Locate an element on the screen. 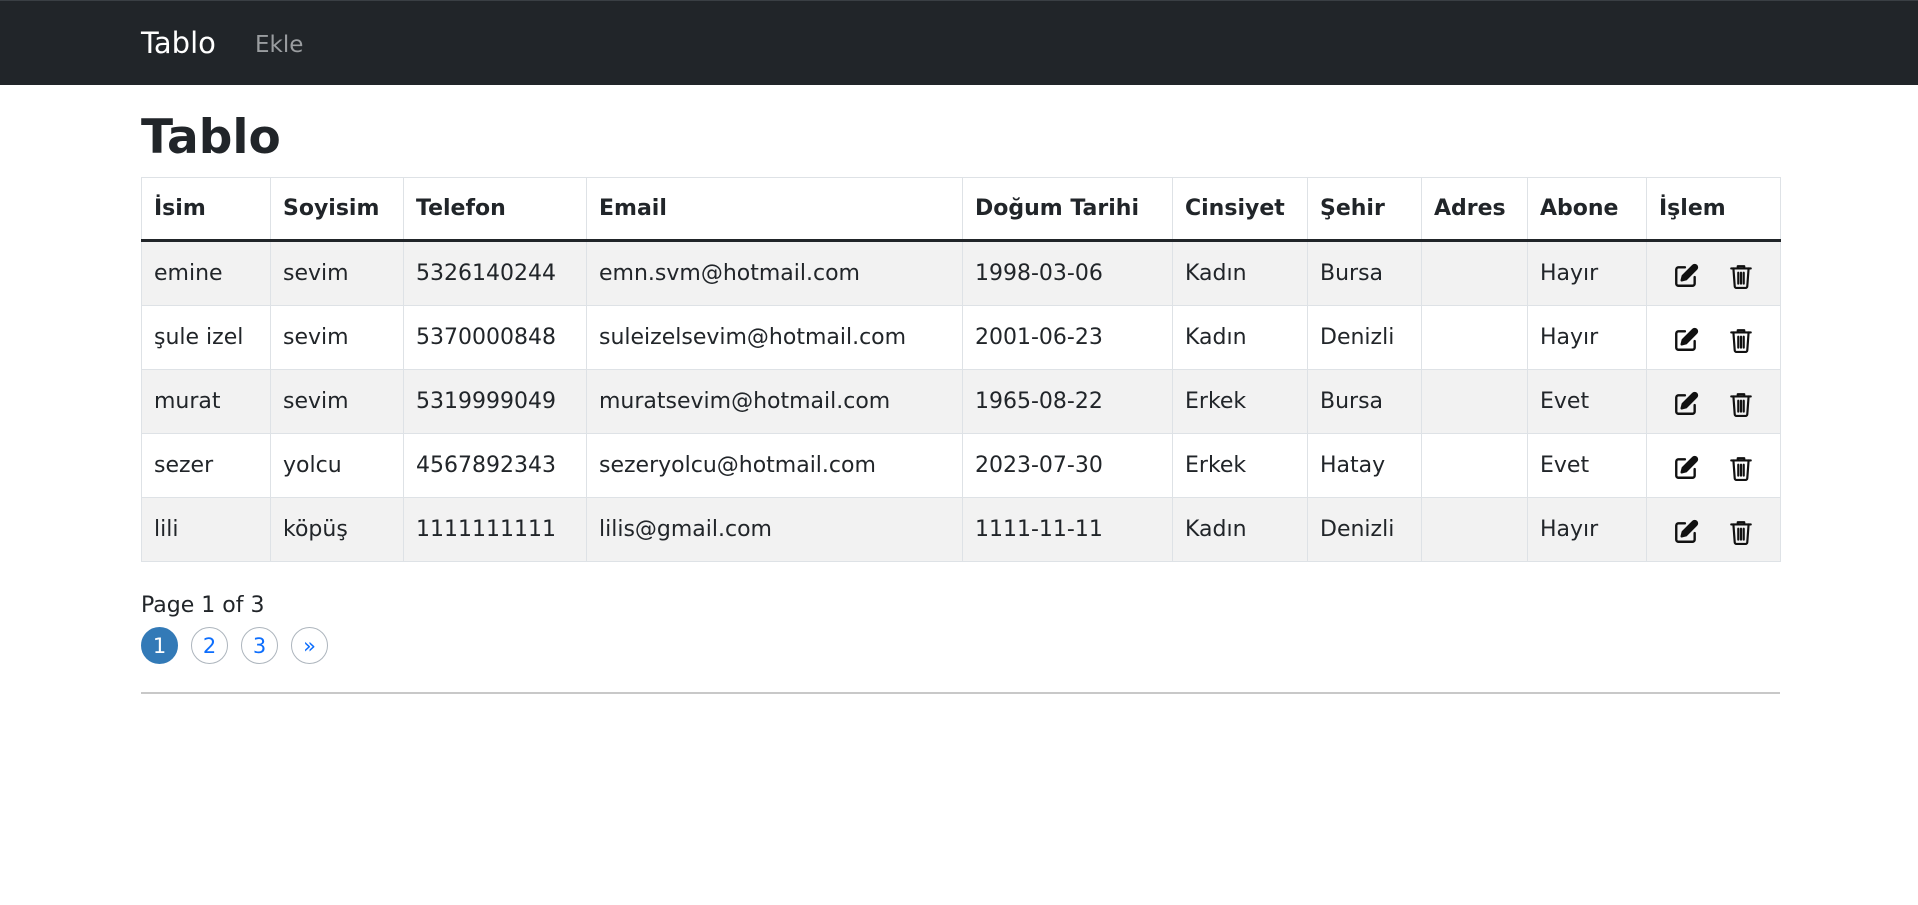 This screenshot has height=905, width=1918. column-header-telefon: Telefon is located at coordinates (495, 209).